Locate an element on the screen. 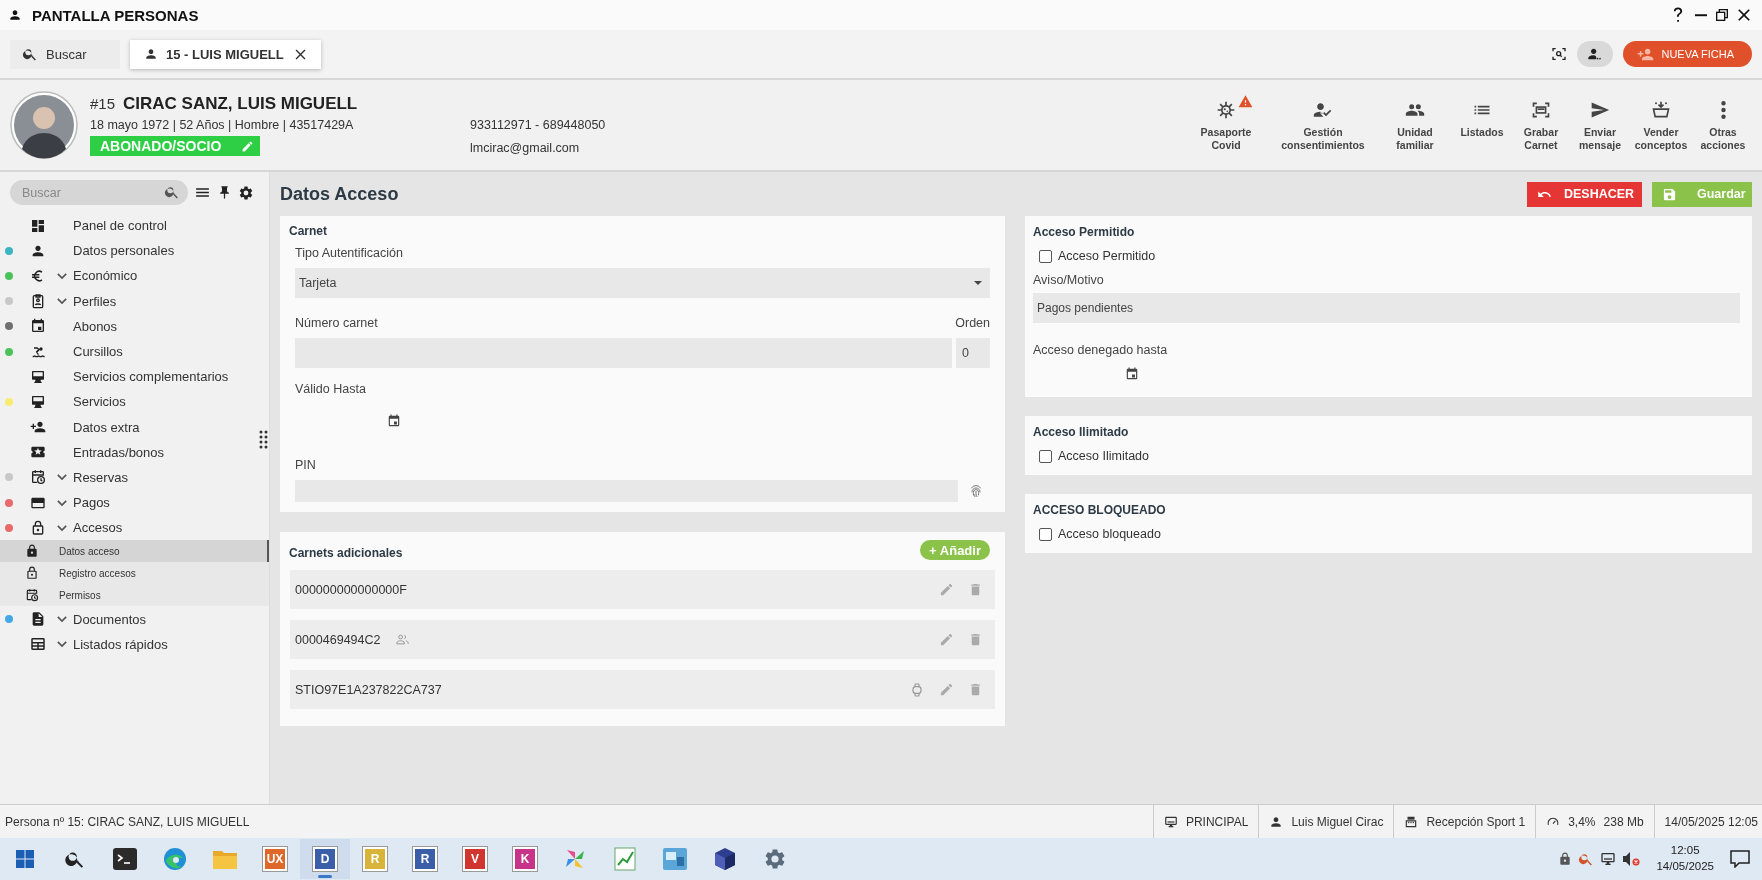  app-icon: K is located at coordinates (525, 859).